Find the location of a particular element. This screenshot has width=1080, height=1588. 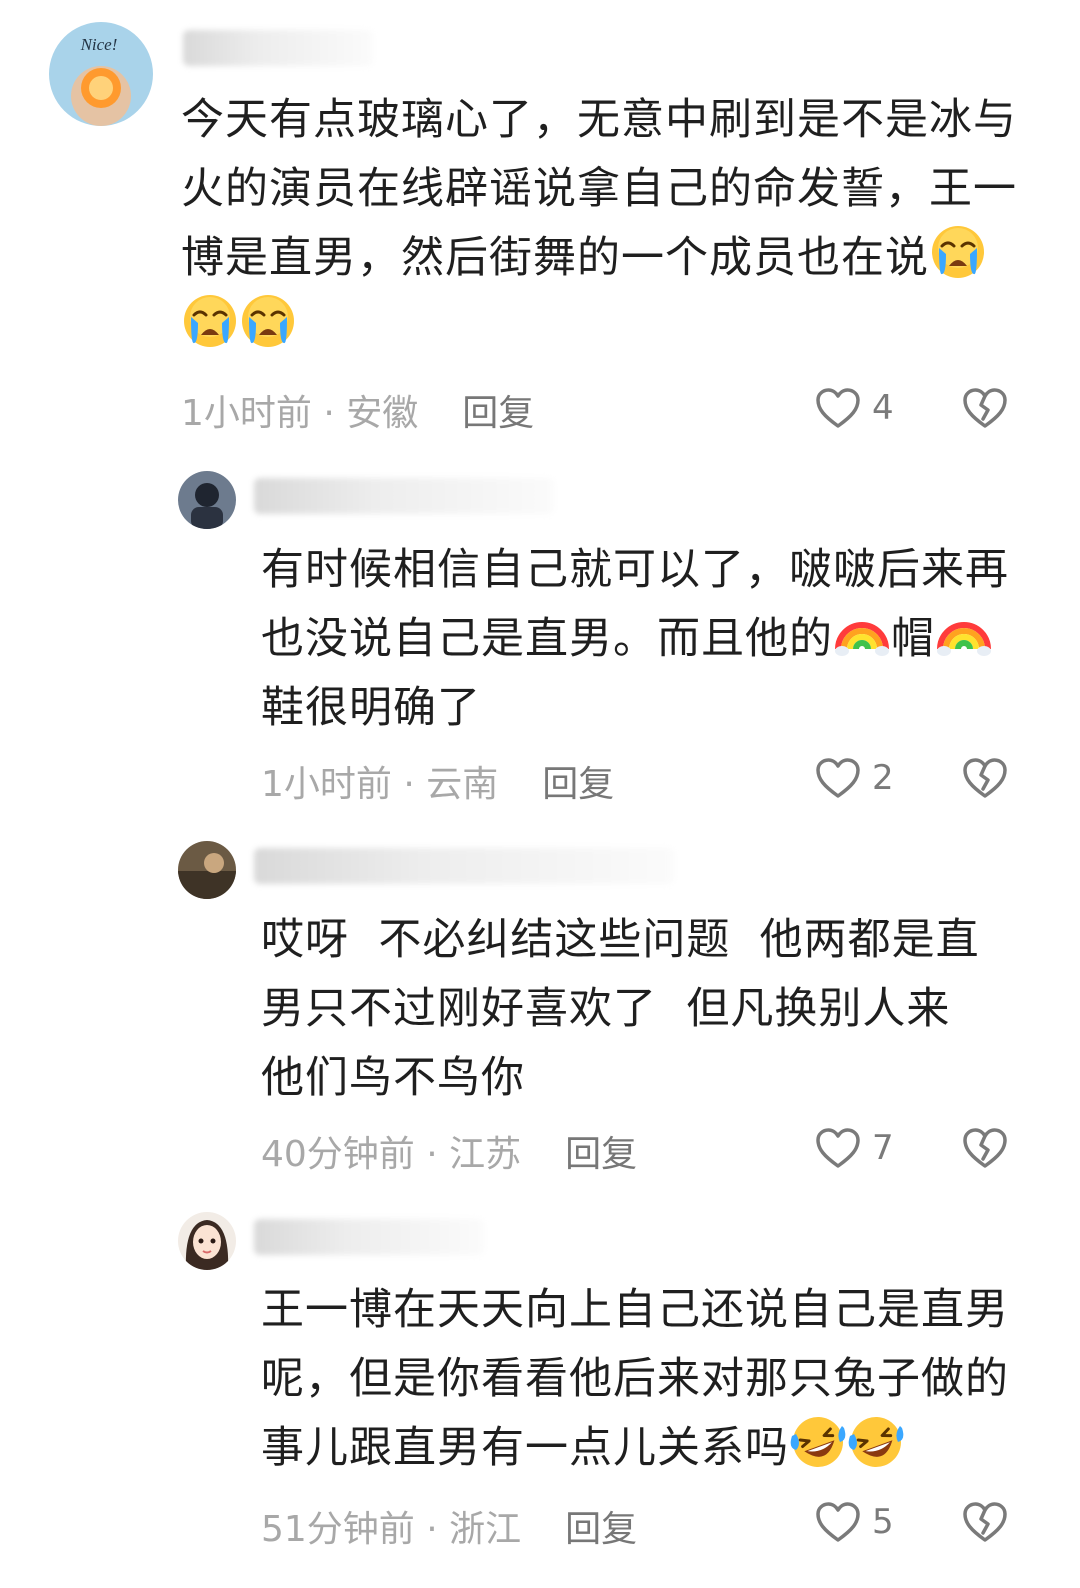

like-count: 5 is located at coordinates (883, 1522).